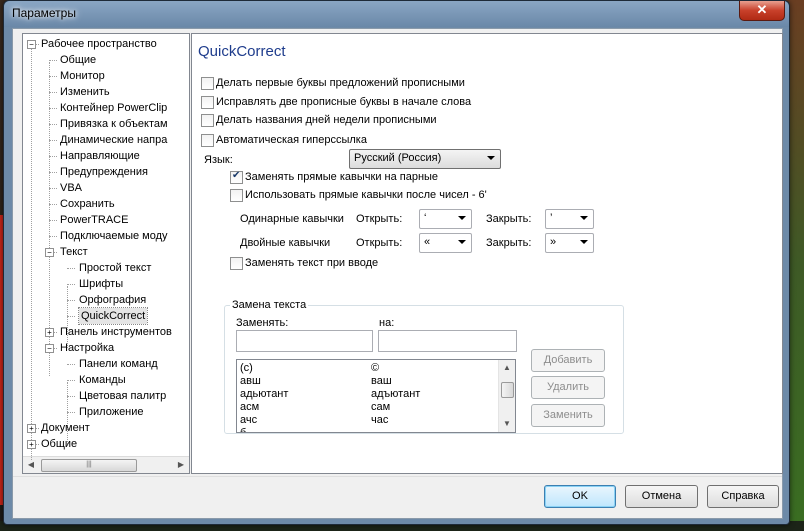 The image size is (804, 531). I want to click on close-icon: ✕, so click(762, 9).